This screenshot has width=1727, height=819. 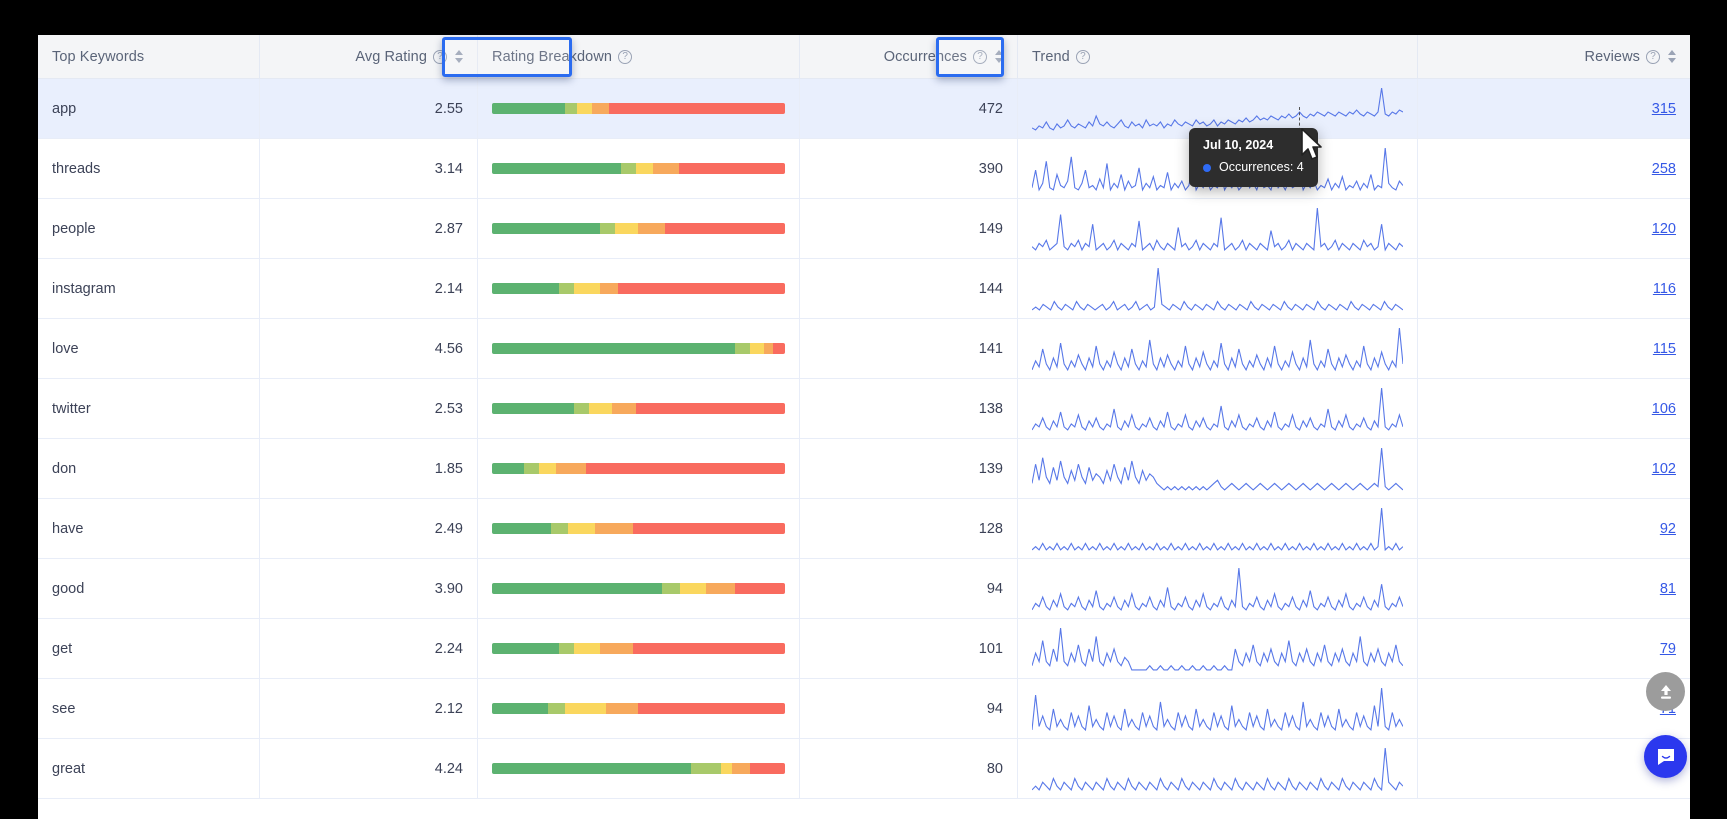 I want to click on table-row: see2.129471, so click(x=864, y=709).